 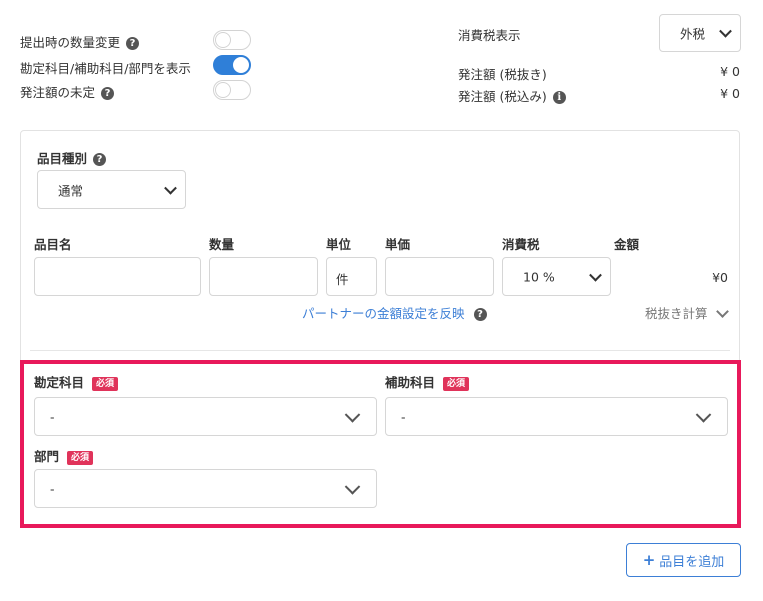 What do you see at coordinates (47, 456) in the screenshot?
I see `department-label: 部門` at bounding box center [47, 456].